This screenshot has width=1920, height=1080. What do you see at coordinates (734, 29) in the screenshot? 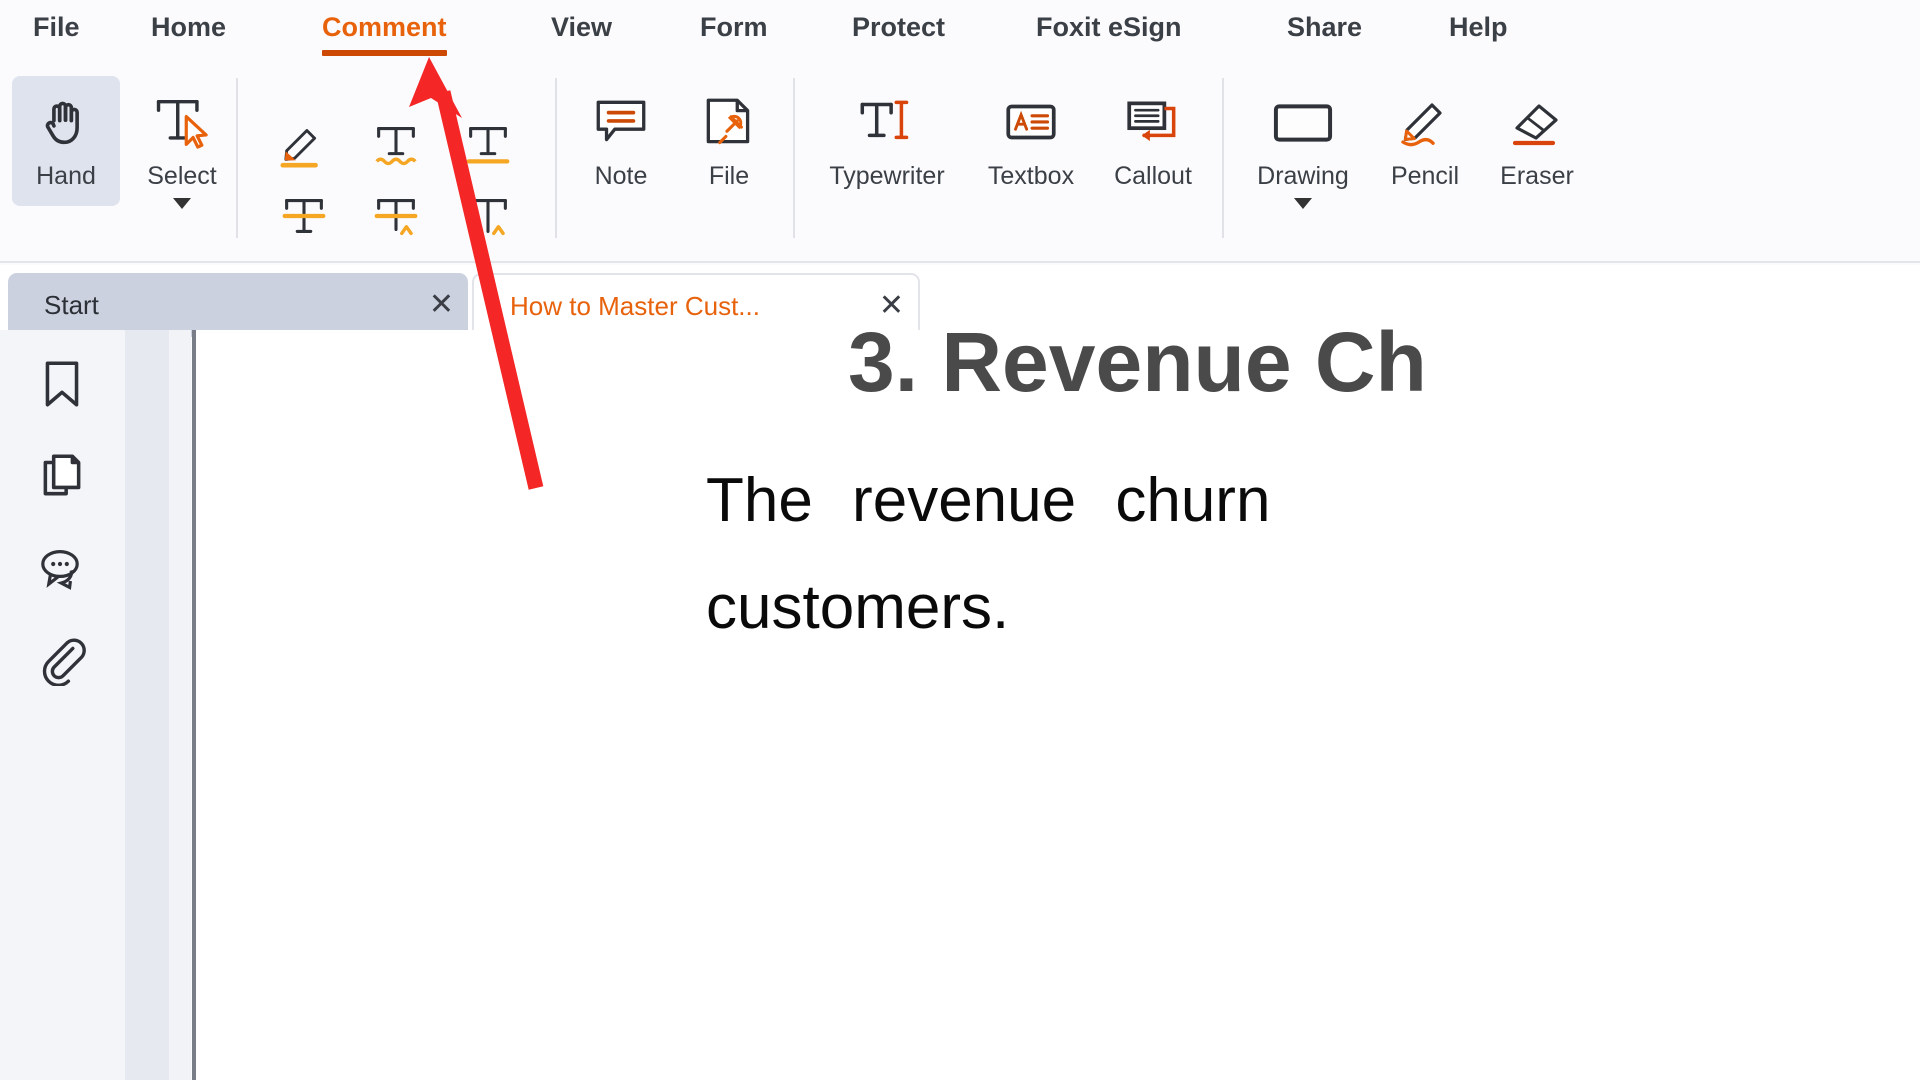
I see `menu-item-form: Form` at bounding box center [734, 29].